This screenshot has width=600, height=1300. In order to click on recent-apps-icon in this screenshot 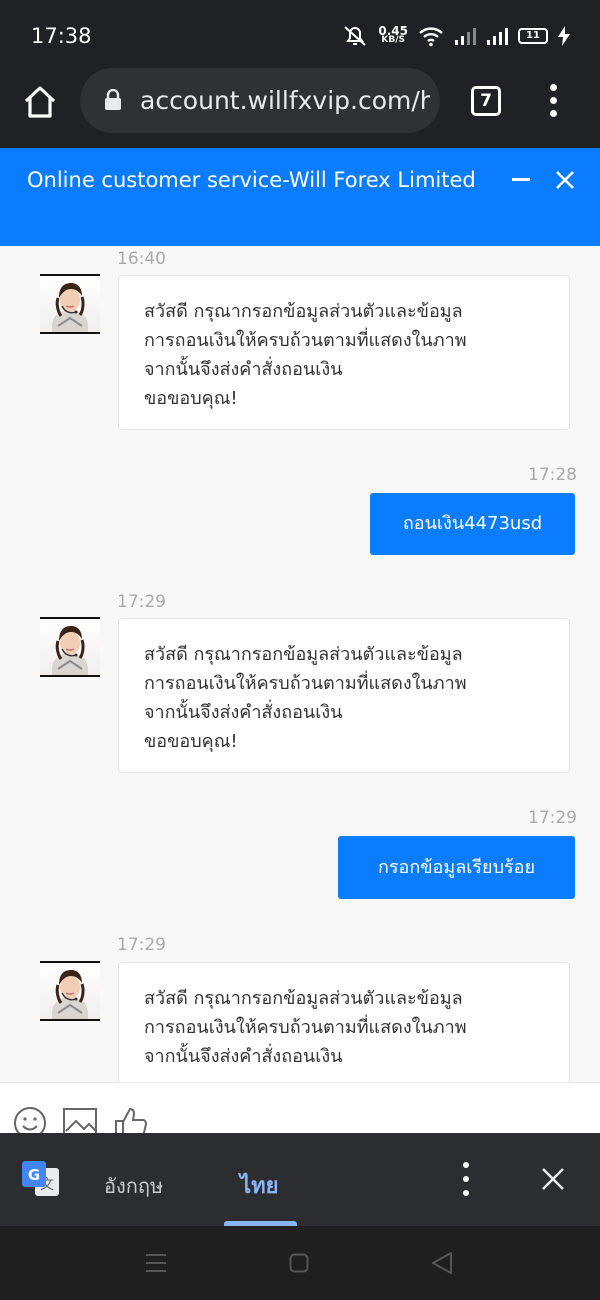, I will do `click(156, 1263)`.